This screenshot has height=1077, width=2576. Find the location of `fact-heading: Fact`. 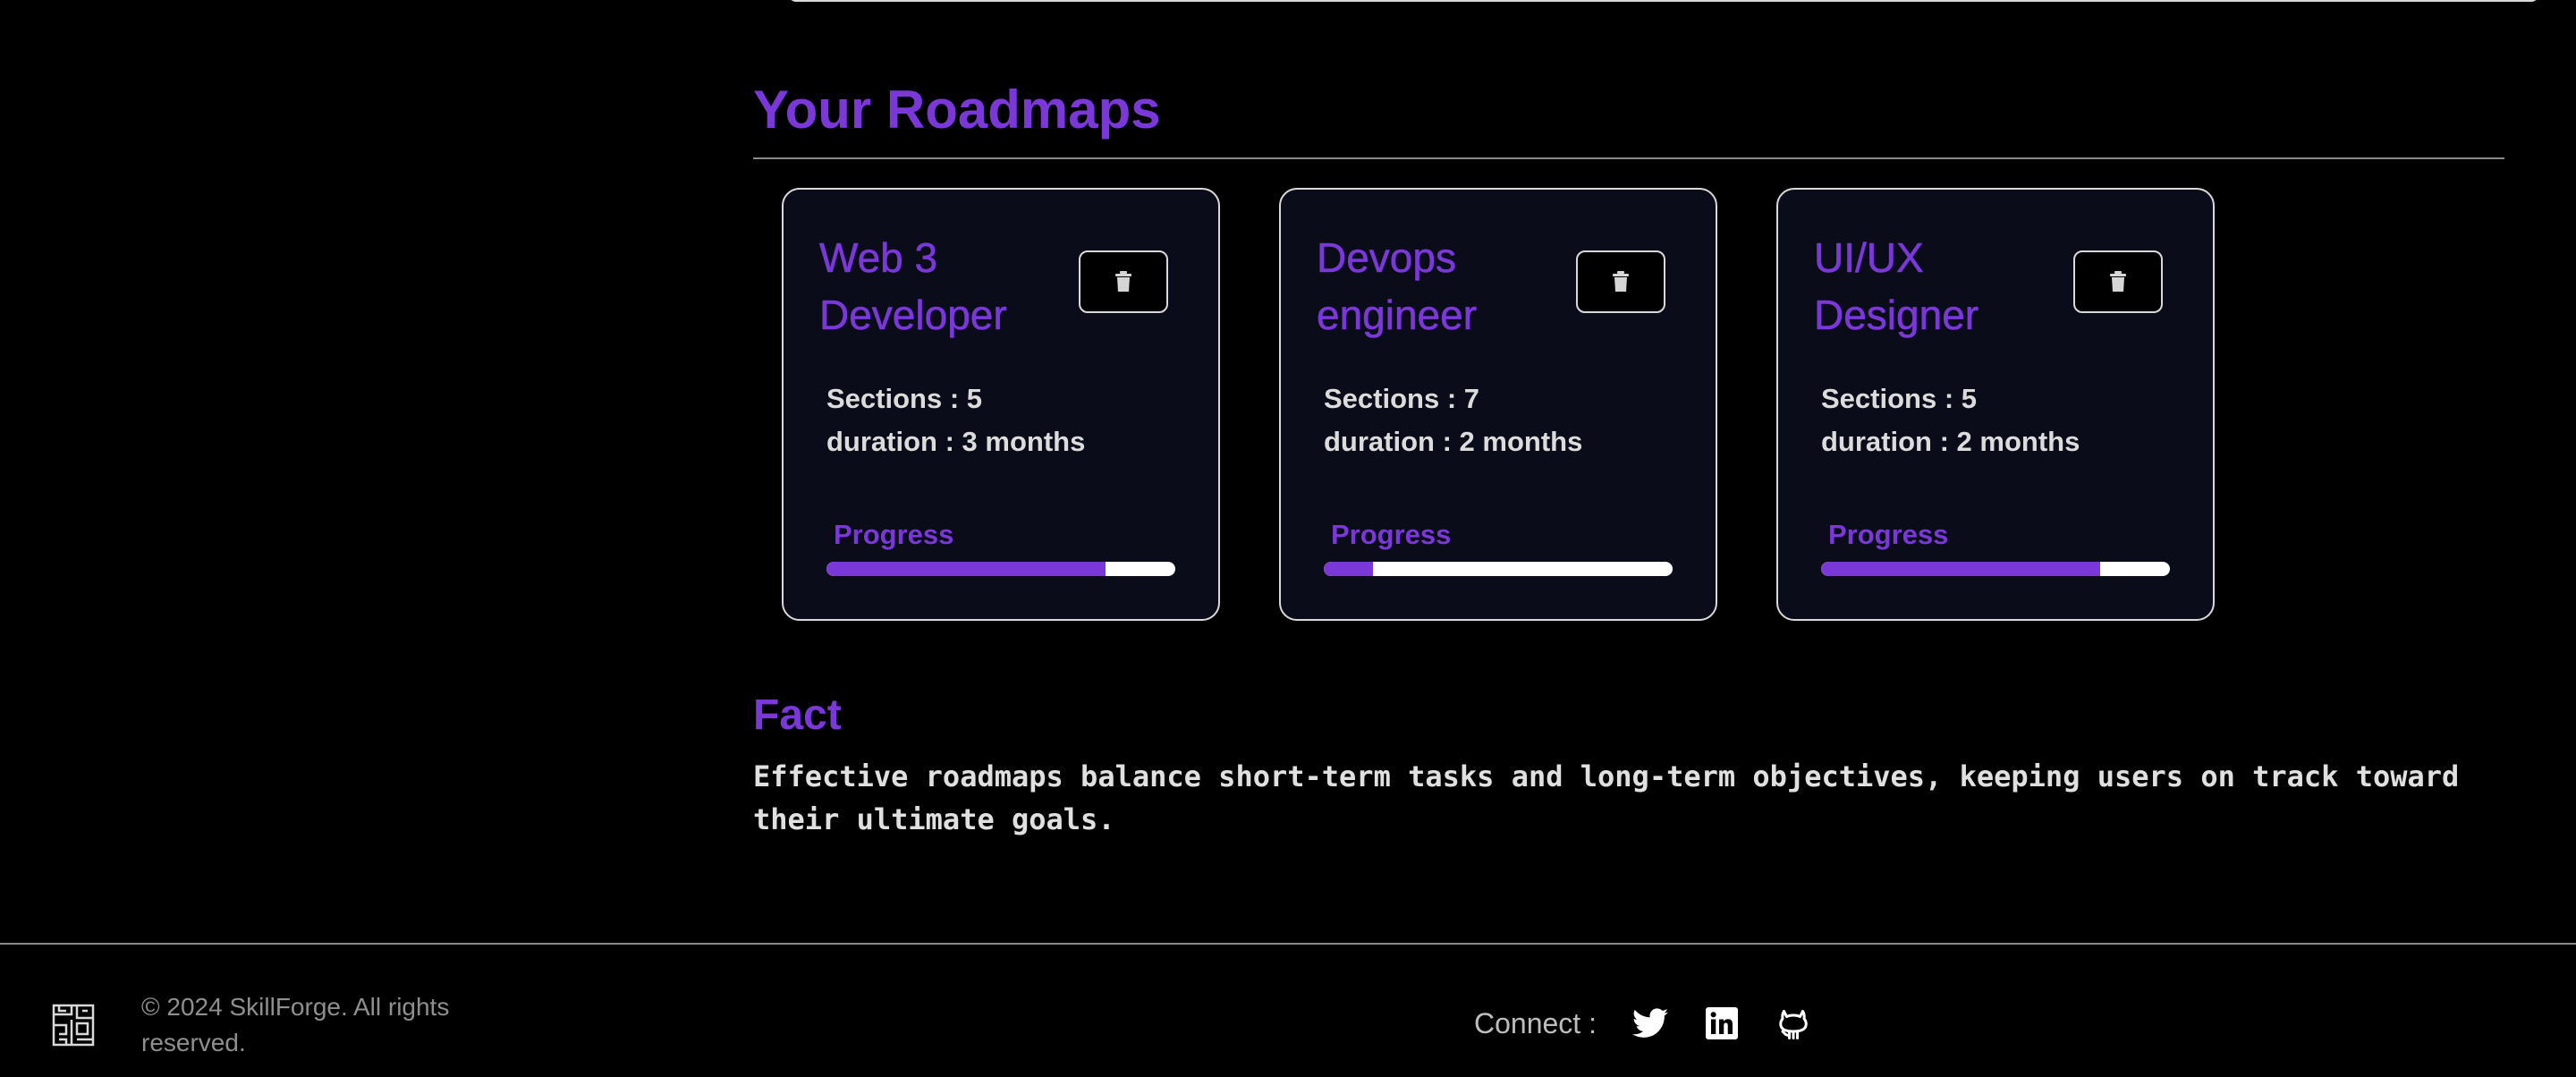

fact-heading: Fact is located at coordinates (797, 715).